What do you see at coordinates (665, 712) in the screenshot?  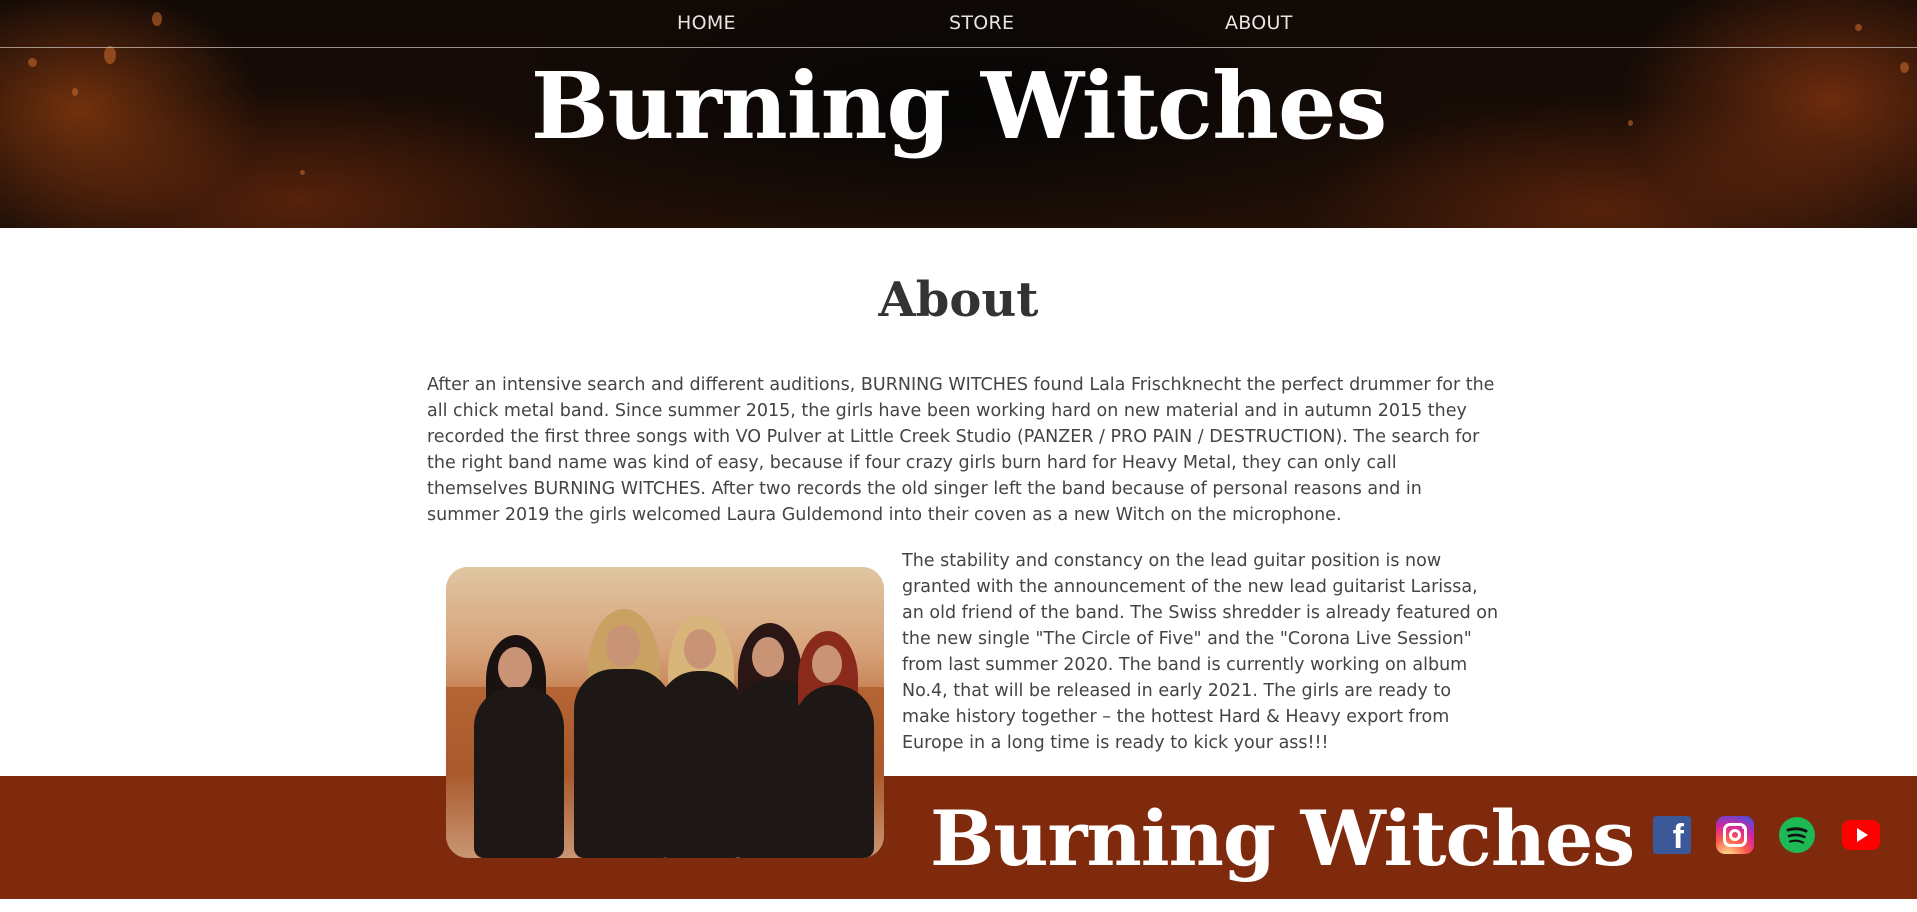 I see `band-photo` at bounding box center [665, 712].